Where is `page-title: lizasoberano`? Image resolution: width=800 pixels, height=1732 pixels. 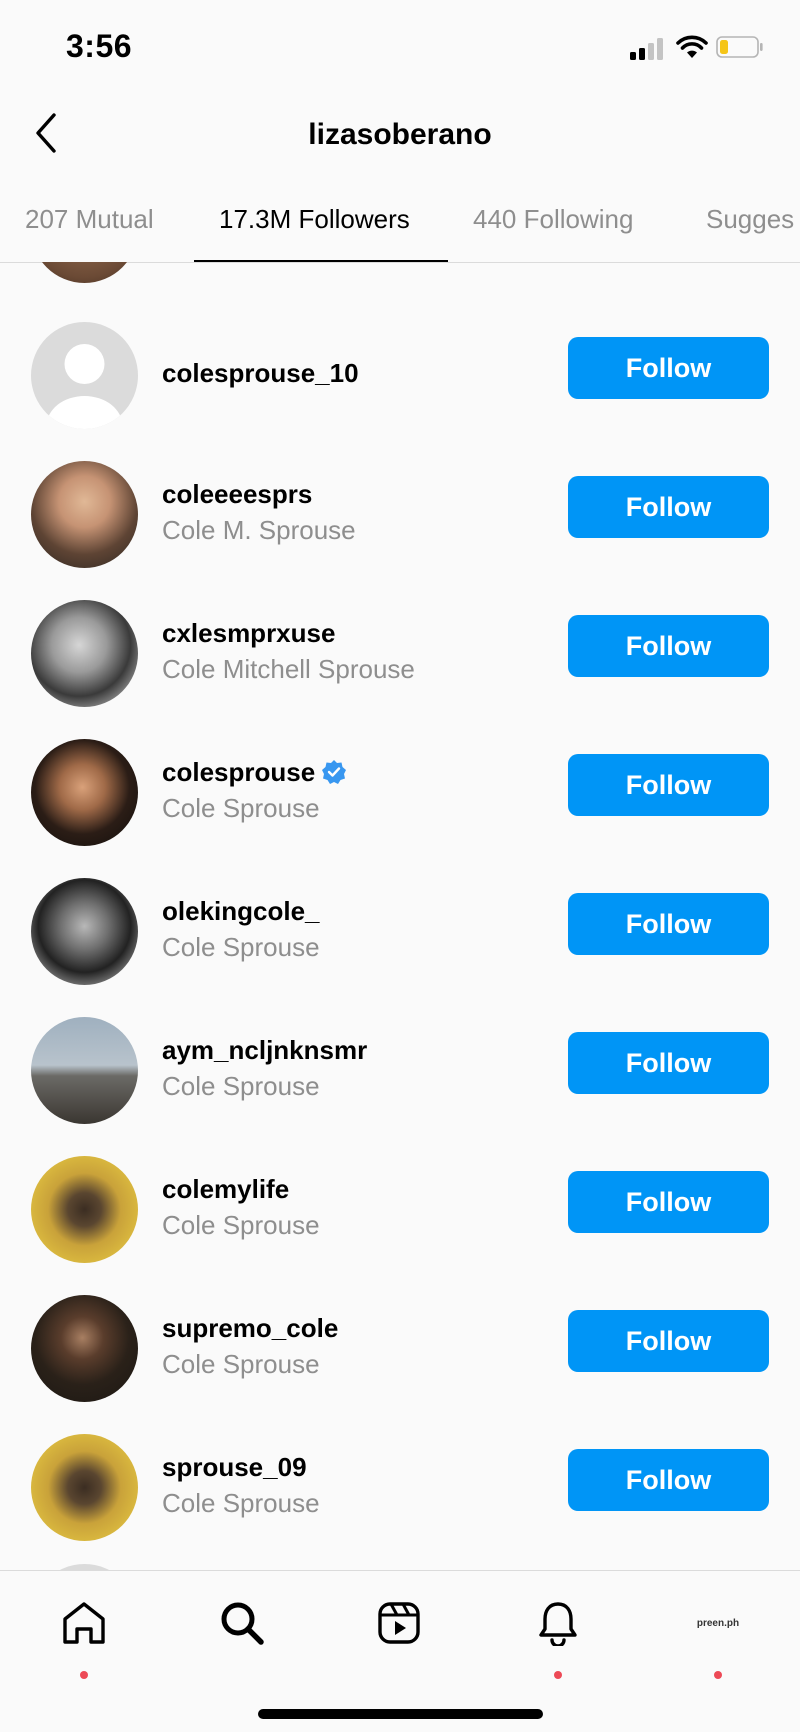
page-title: lizasoberano is located at coordinates (400, 134).